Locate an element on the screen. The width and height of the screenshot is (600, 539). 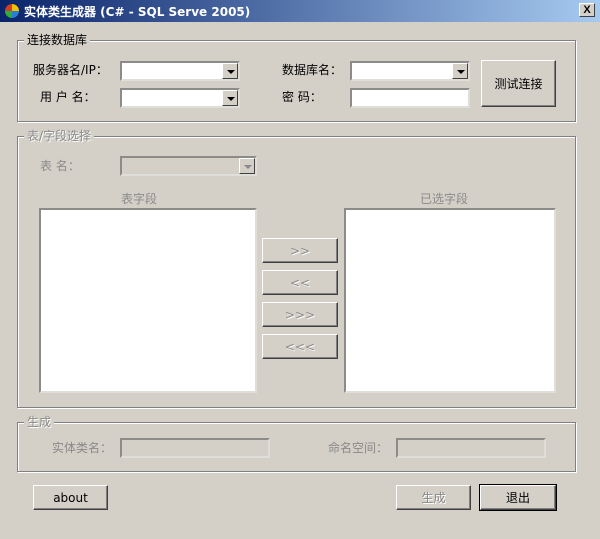
class-name-input is located at coordinates (195, 448).